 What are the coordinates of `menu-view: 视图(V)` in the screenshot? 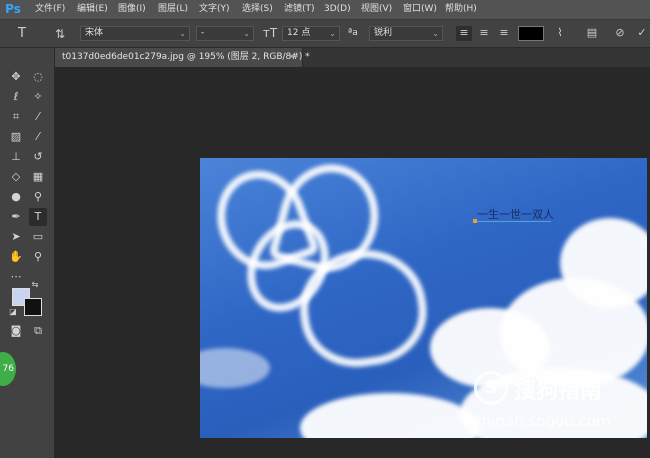 It's located at (376, 9).